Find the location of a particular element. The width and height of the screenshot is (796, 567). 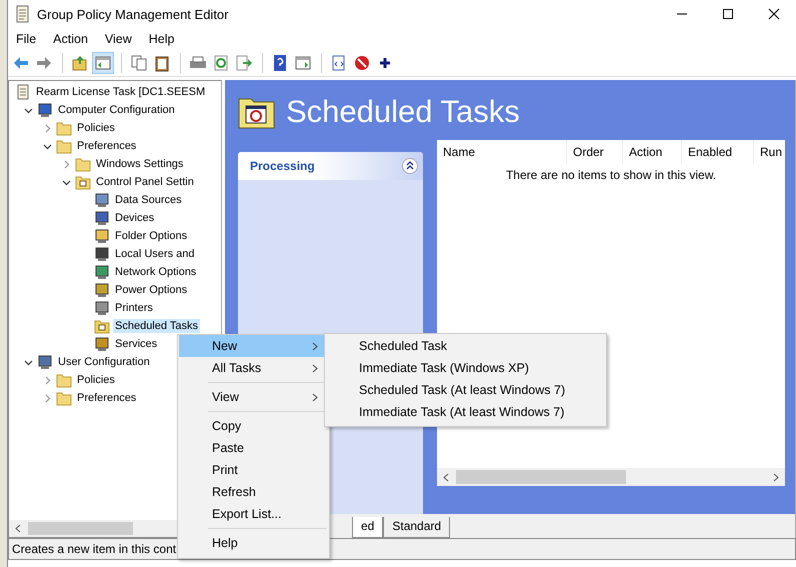

document-icon is located at coordinates (23, 92).